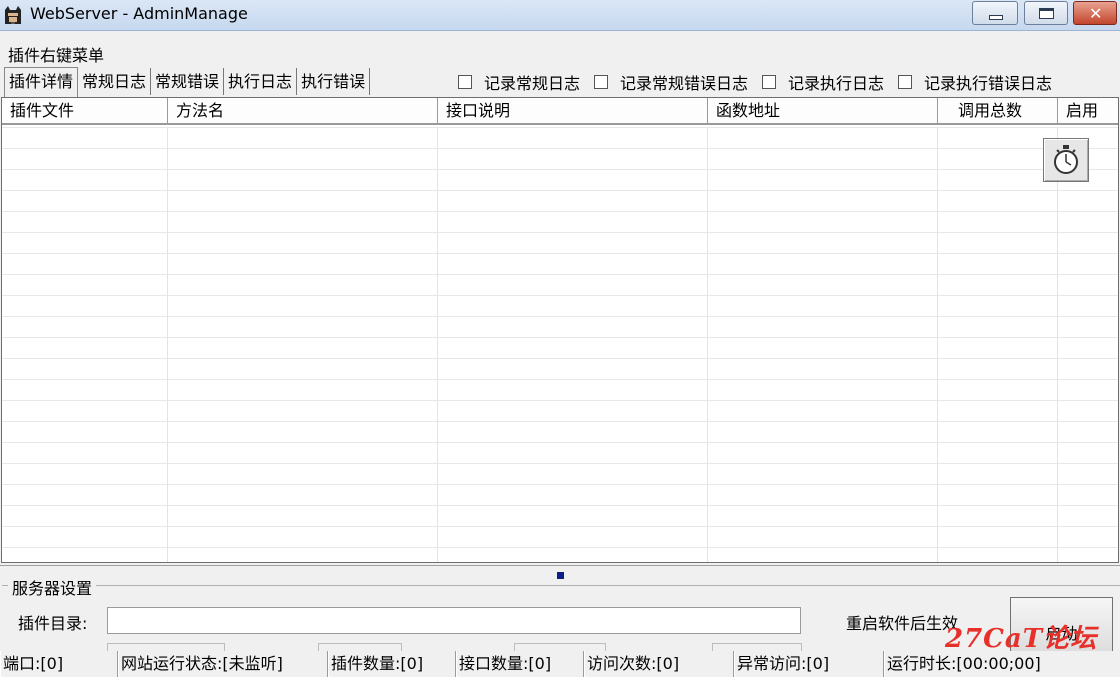  Describe the element at coordinates (1021, 639) in the screenshot. I see `watermark: 27CaT论坛` at that location.